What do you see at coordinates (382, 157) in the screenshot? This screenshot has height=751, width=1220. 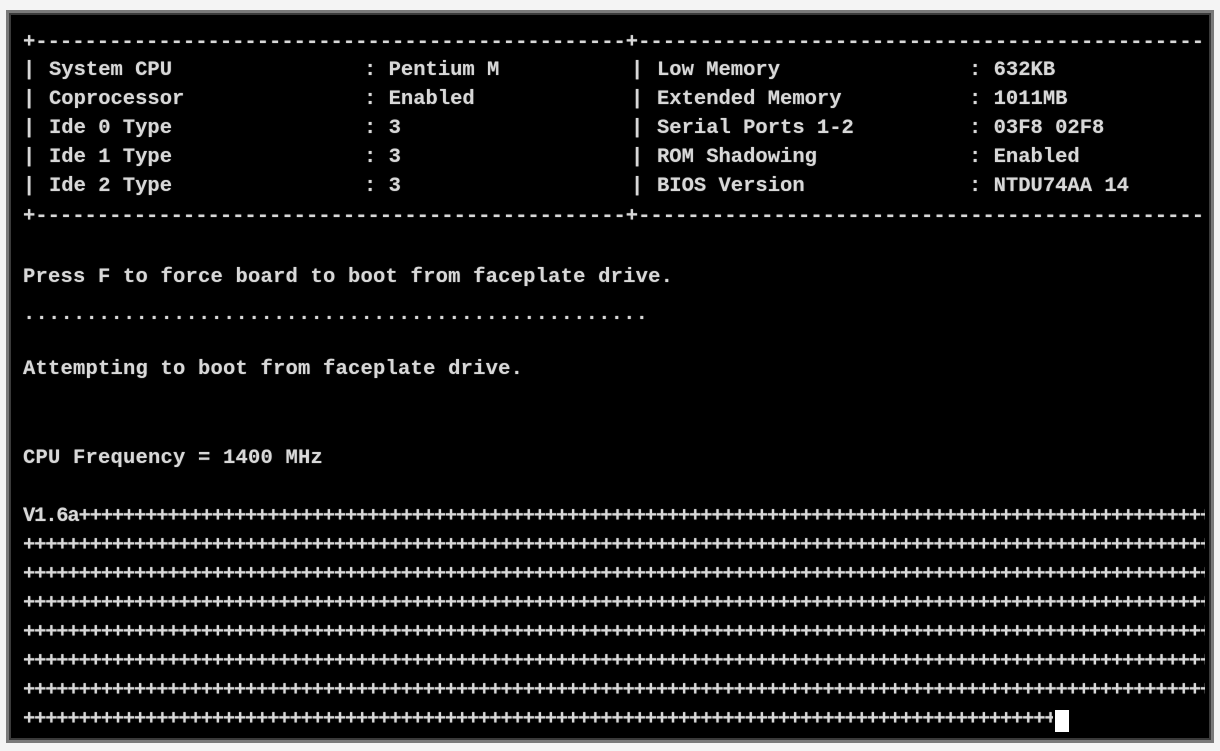 I see `ide1-value: : 3` at bounding box center [382, 157].